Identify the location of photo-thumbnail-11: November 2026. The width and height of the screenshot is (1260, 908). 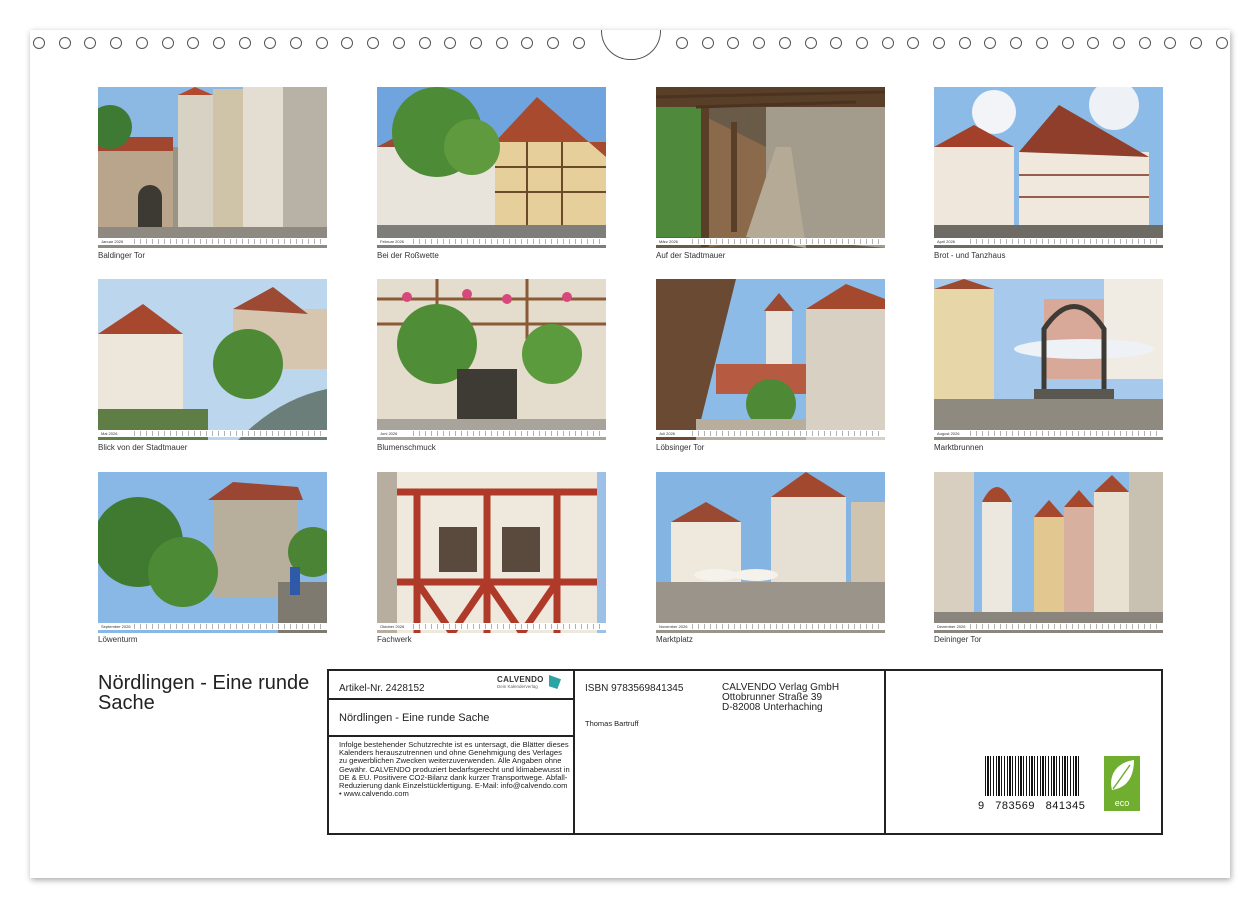
(770, 552).